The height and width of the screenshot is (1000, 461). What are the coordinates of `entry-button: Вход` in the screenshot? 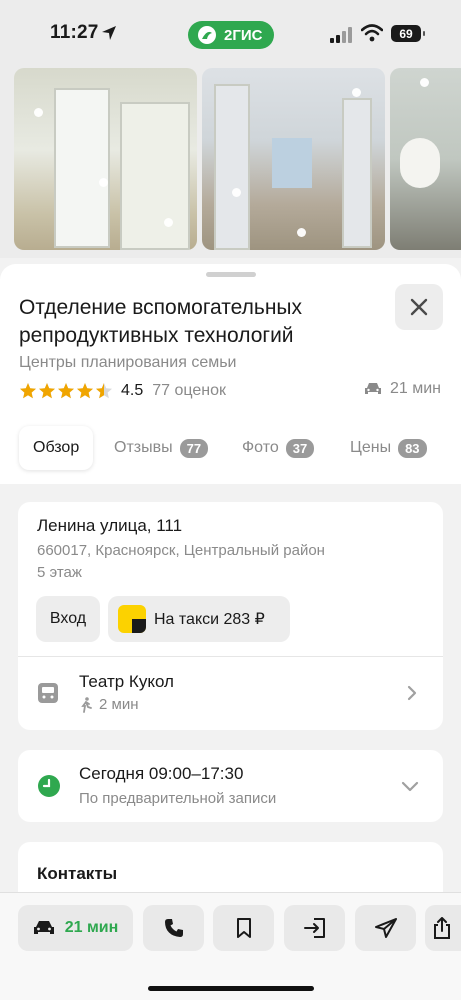 It's located at (68, 619).